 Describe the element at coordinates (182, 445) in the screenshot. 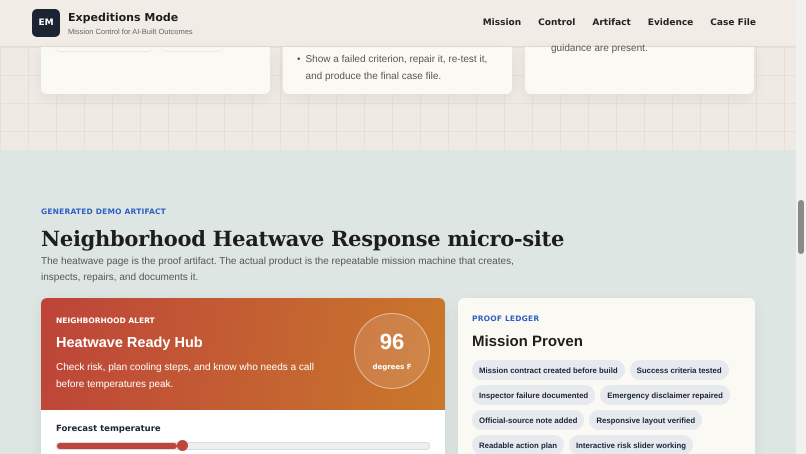

I see `slider-thumb` at that location.